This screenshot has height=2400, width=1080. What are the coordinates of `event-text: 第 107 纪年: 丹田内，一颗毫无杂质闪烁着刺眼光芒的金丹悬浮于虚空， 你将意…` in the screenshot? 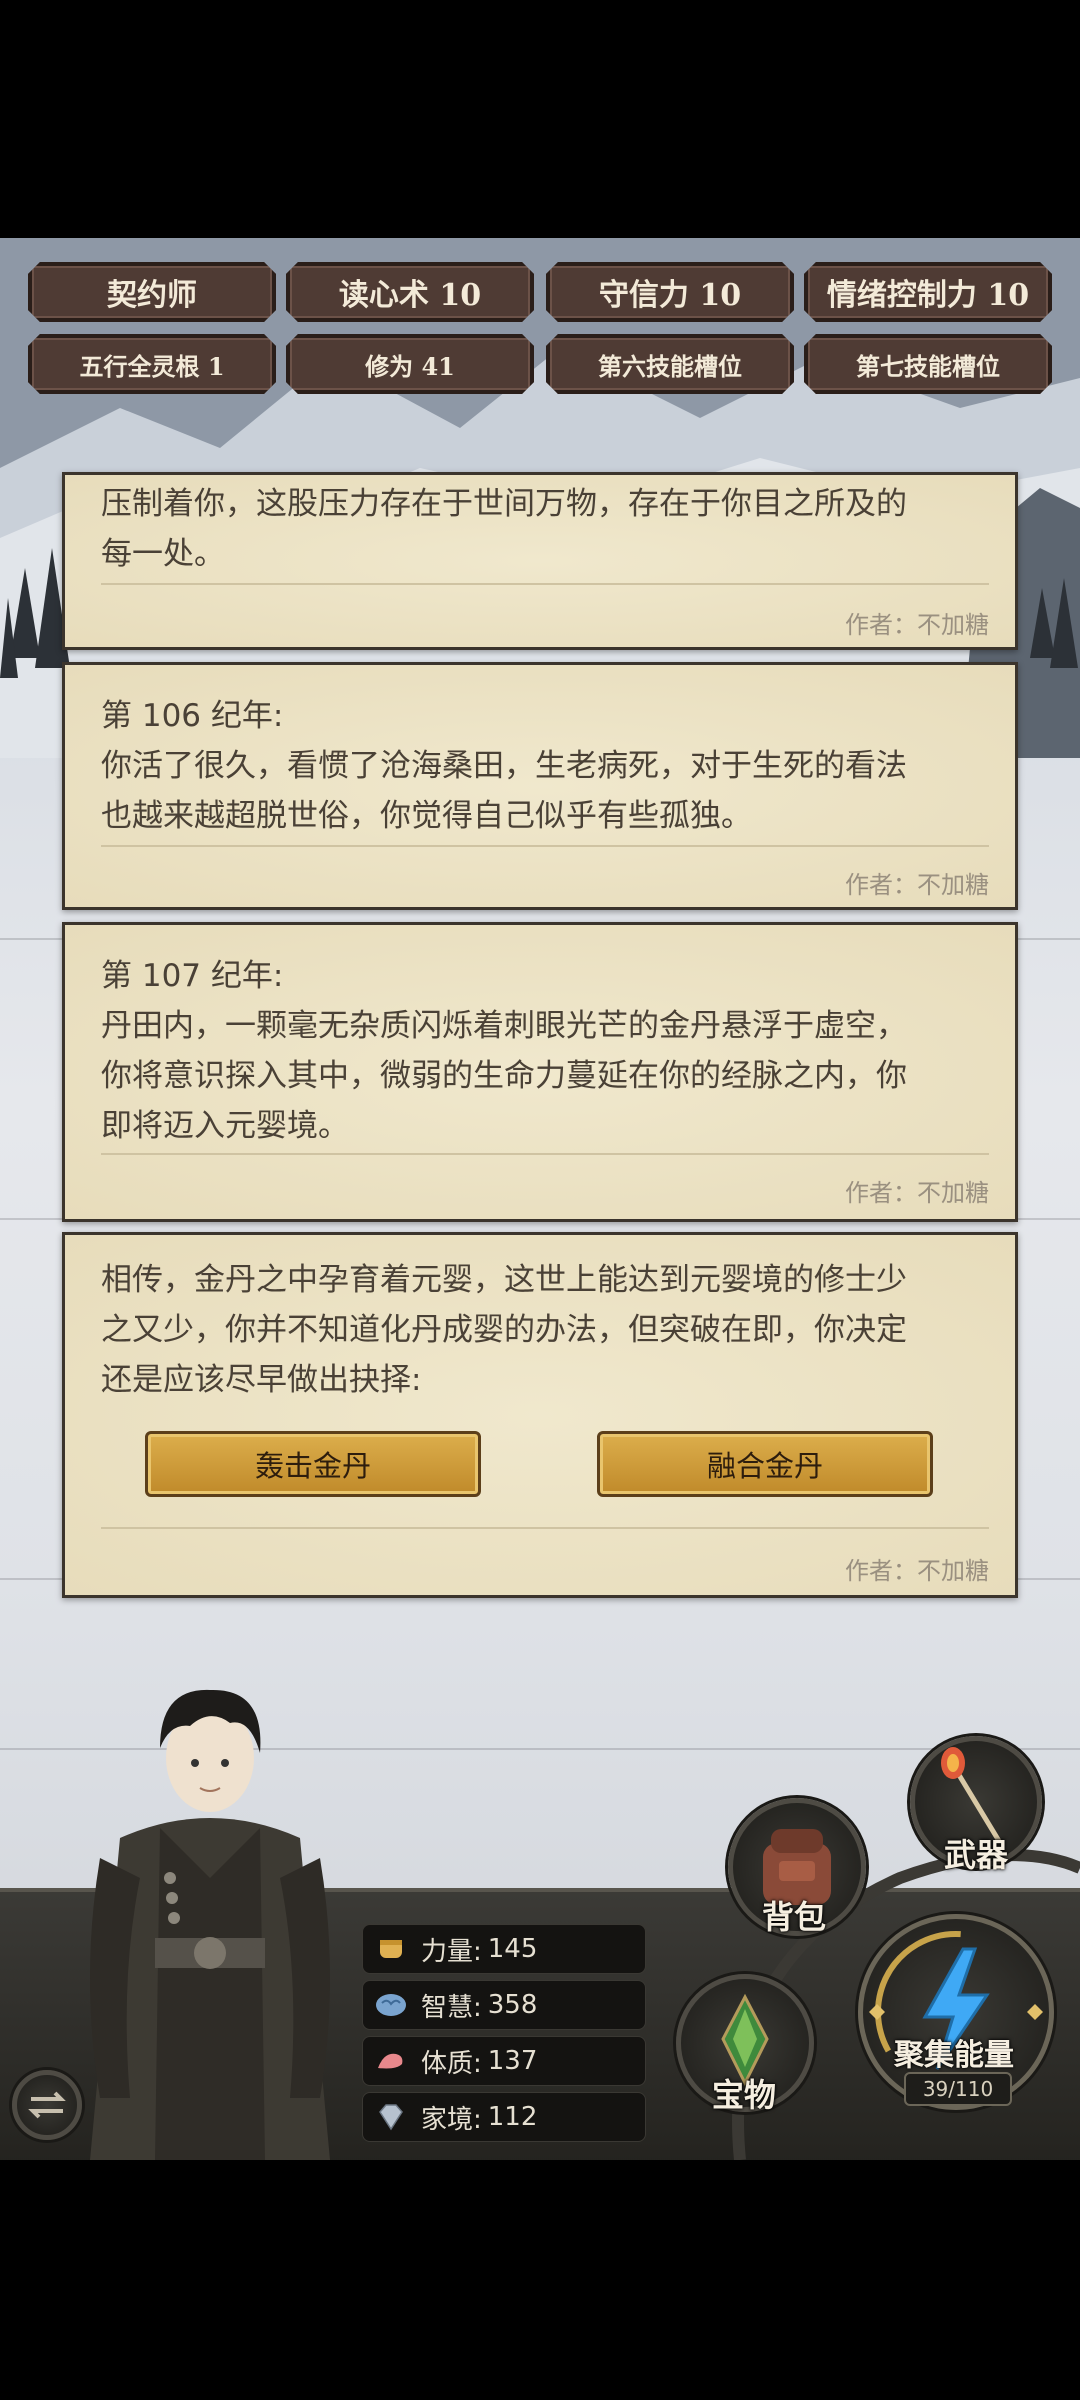 It's located at (504, 1051).